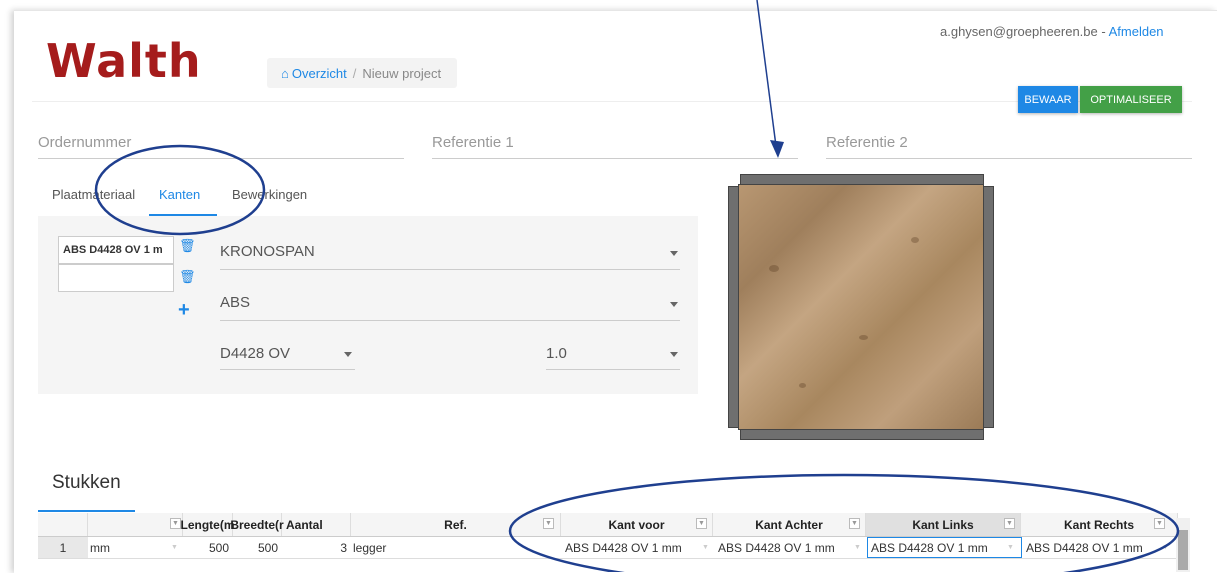 This screenshot has height=573, width=1217. I want to click on grid-scrollbar, so click(1183, 545).